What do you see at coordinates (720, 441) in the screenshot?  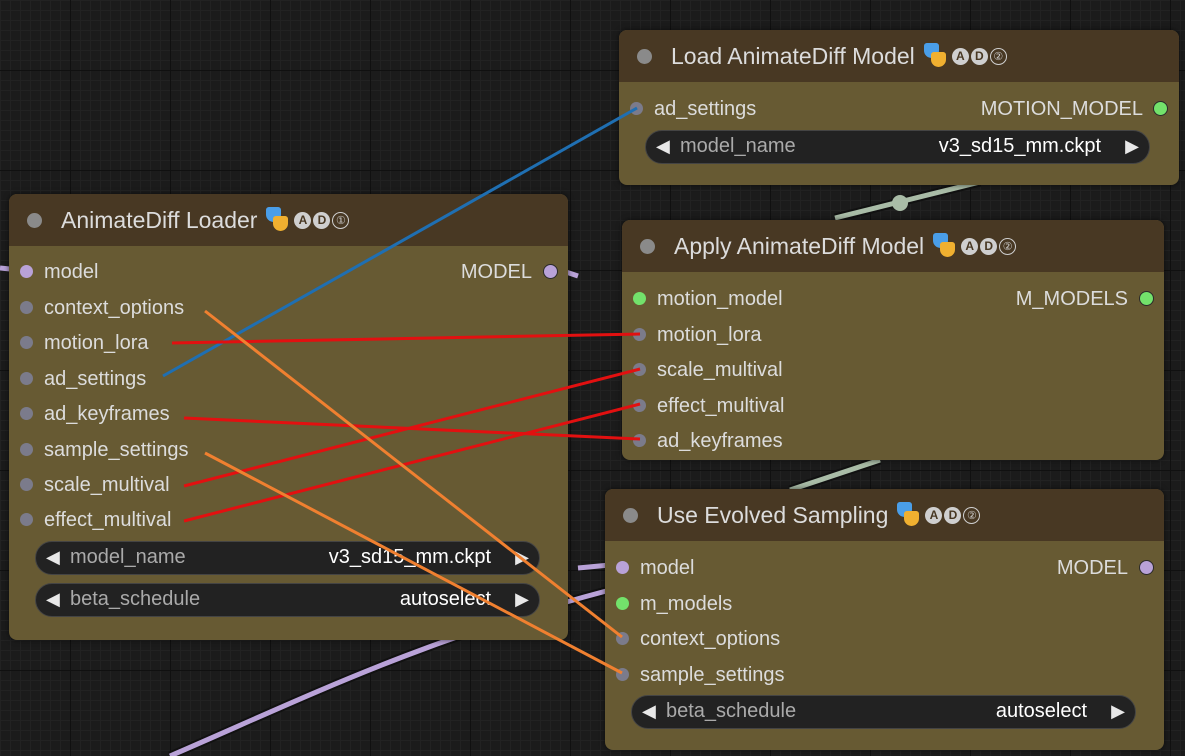 I see `input-label: ad_keyframes` at bounding box center [720, 441].